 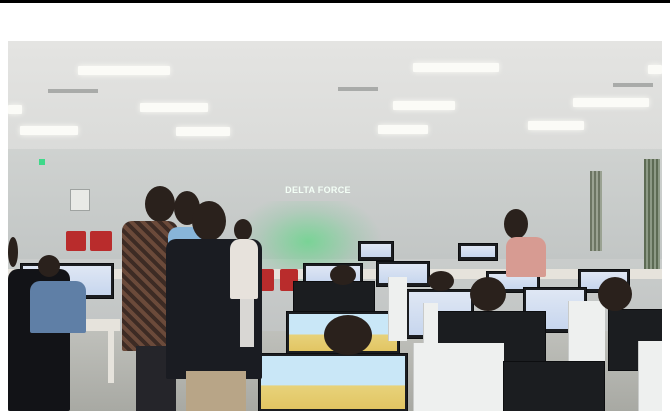 What do you see at coordinates (80, 200) in the screenshot?
I see `wall-panel` at bounding box center [80, 200].